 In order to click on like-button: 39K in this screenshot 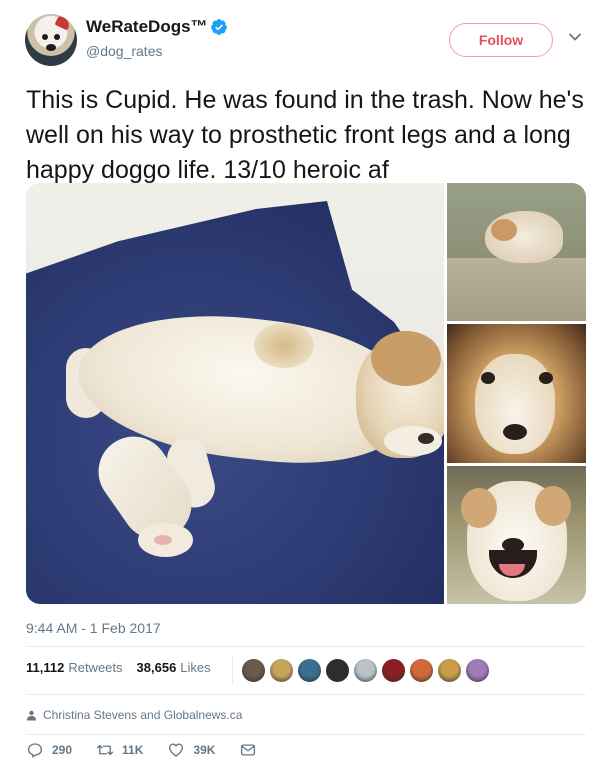, I will do `click(191, 750)`.